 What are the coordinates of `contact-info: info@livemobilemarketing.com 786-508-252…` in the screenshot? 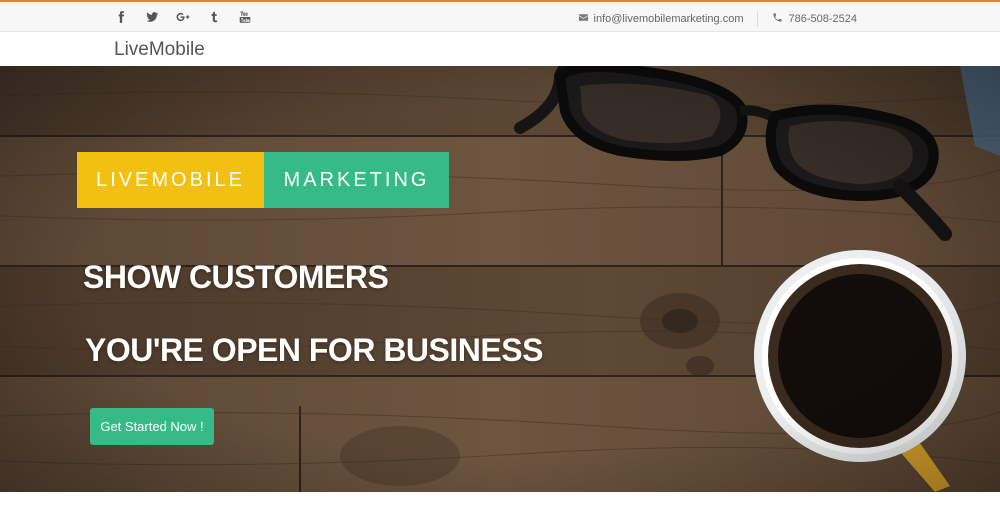 It's located at (717, 19).